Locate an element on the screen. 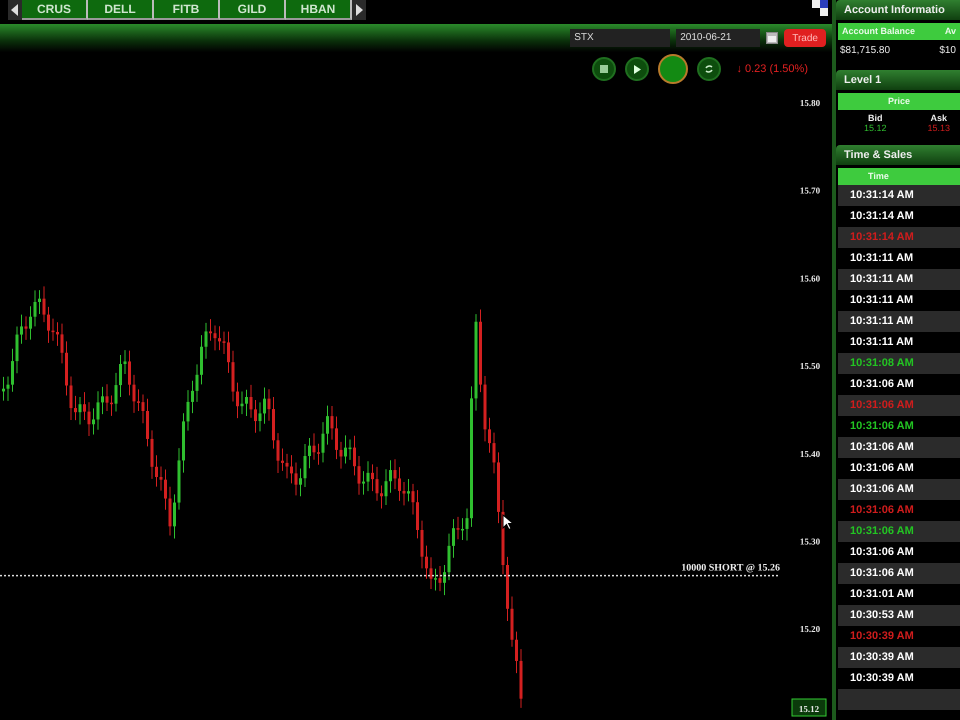  price-axis-label: 15.50 is located at coordinates (810, 366).